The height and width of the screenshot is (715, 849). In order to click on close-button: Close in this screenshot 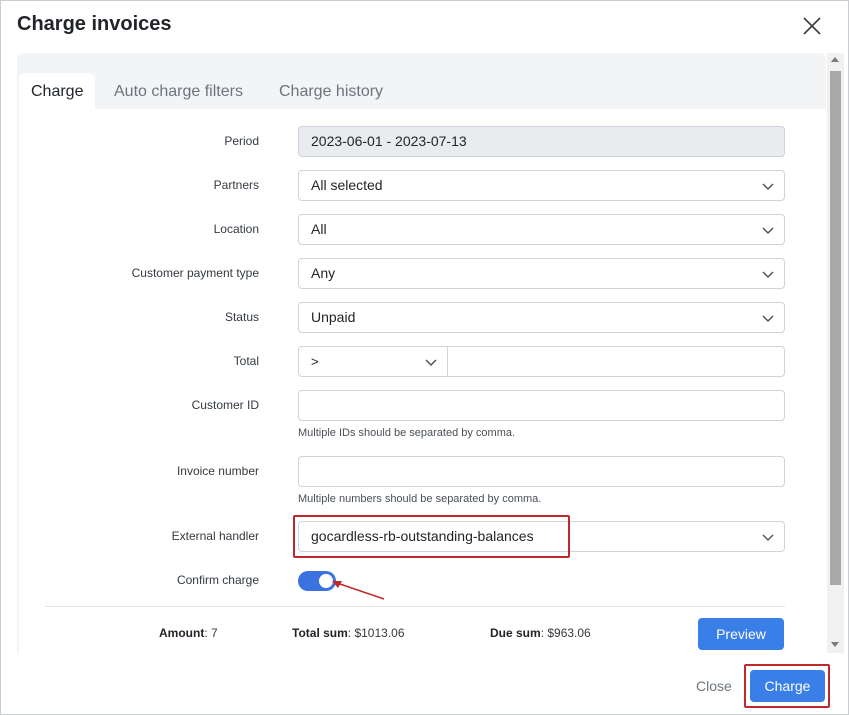, I will do `click(714, 686)`.